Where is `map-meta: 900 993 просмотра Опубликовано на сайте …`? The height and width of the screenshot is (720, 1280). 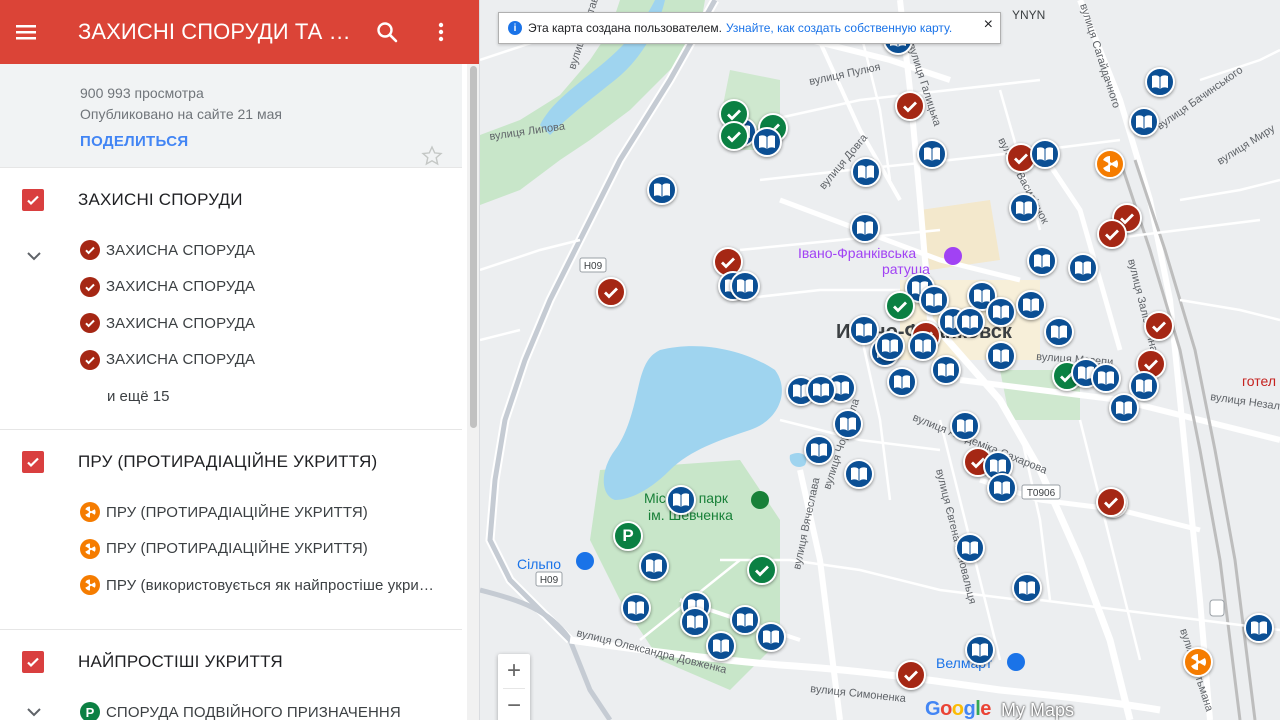 map-meta: 900 993 просмотра Опубликовано на сайте … is located at coordinates (231, 116).